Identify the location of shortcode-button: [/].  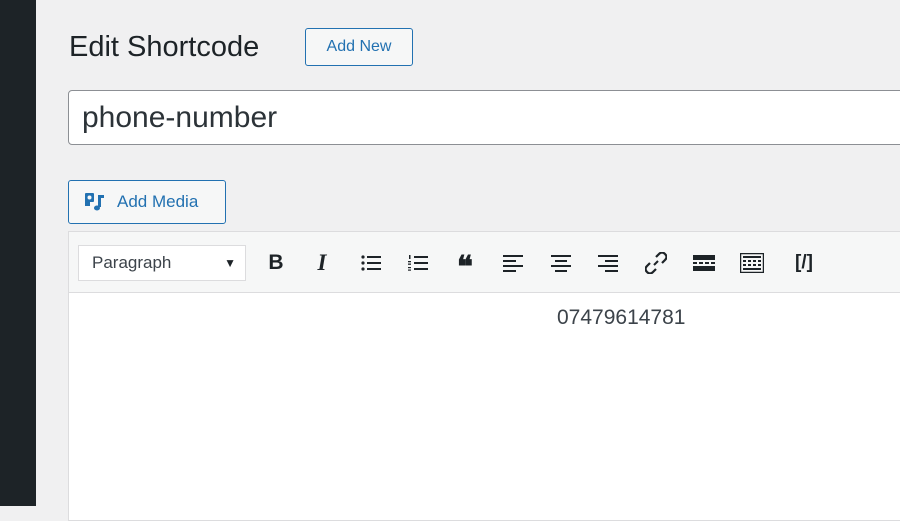
(804, 263).